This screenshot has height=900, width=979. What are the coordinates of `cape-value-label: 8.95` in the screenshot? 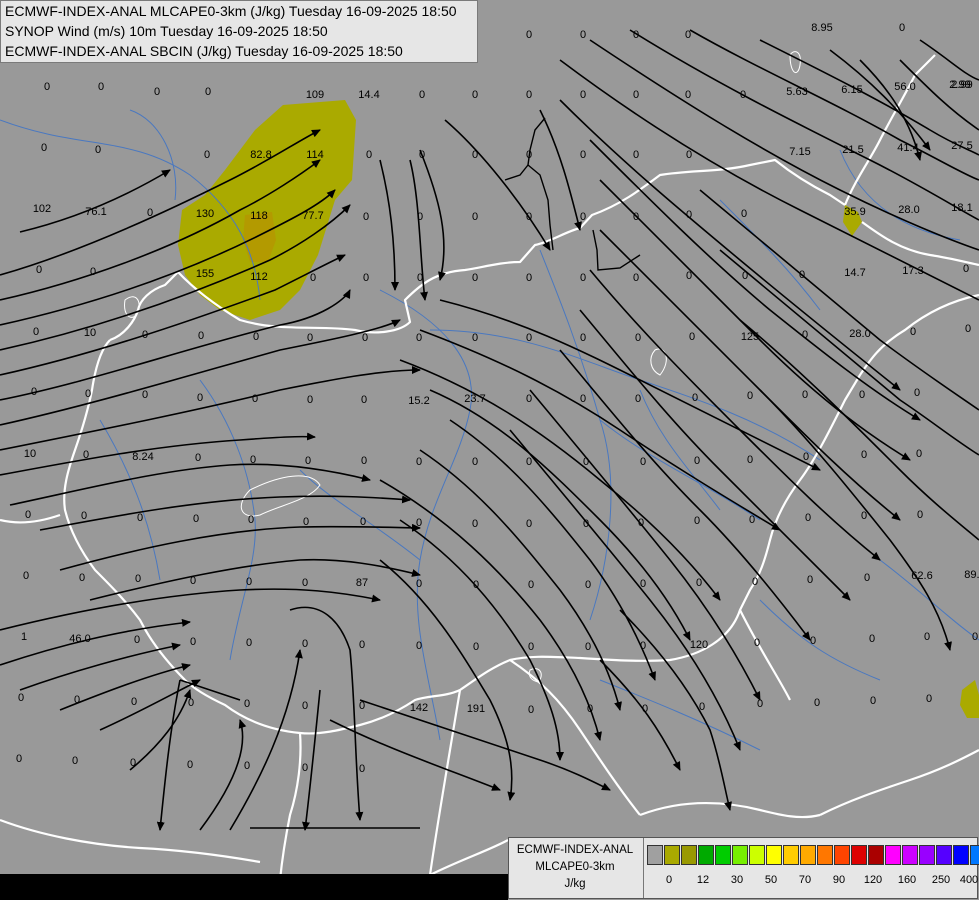 It's located at (821, 28).